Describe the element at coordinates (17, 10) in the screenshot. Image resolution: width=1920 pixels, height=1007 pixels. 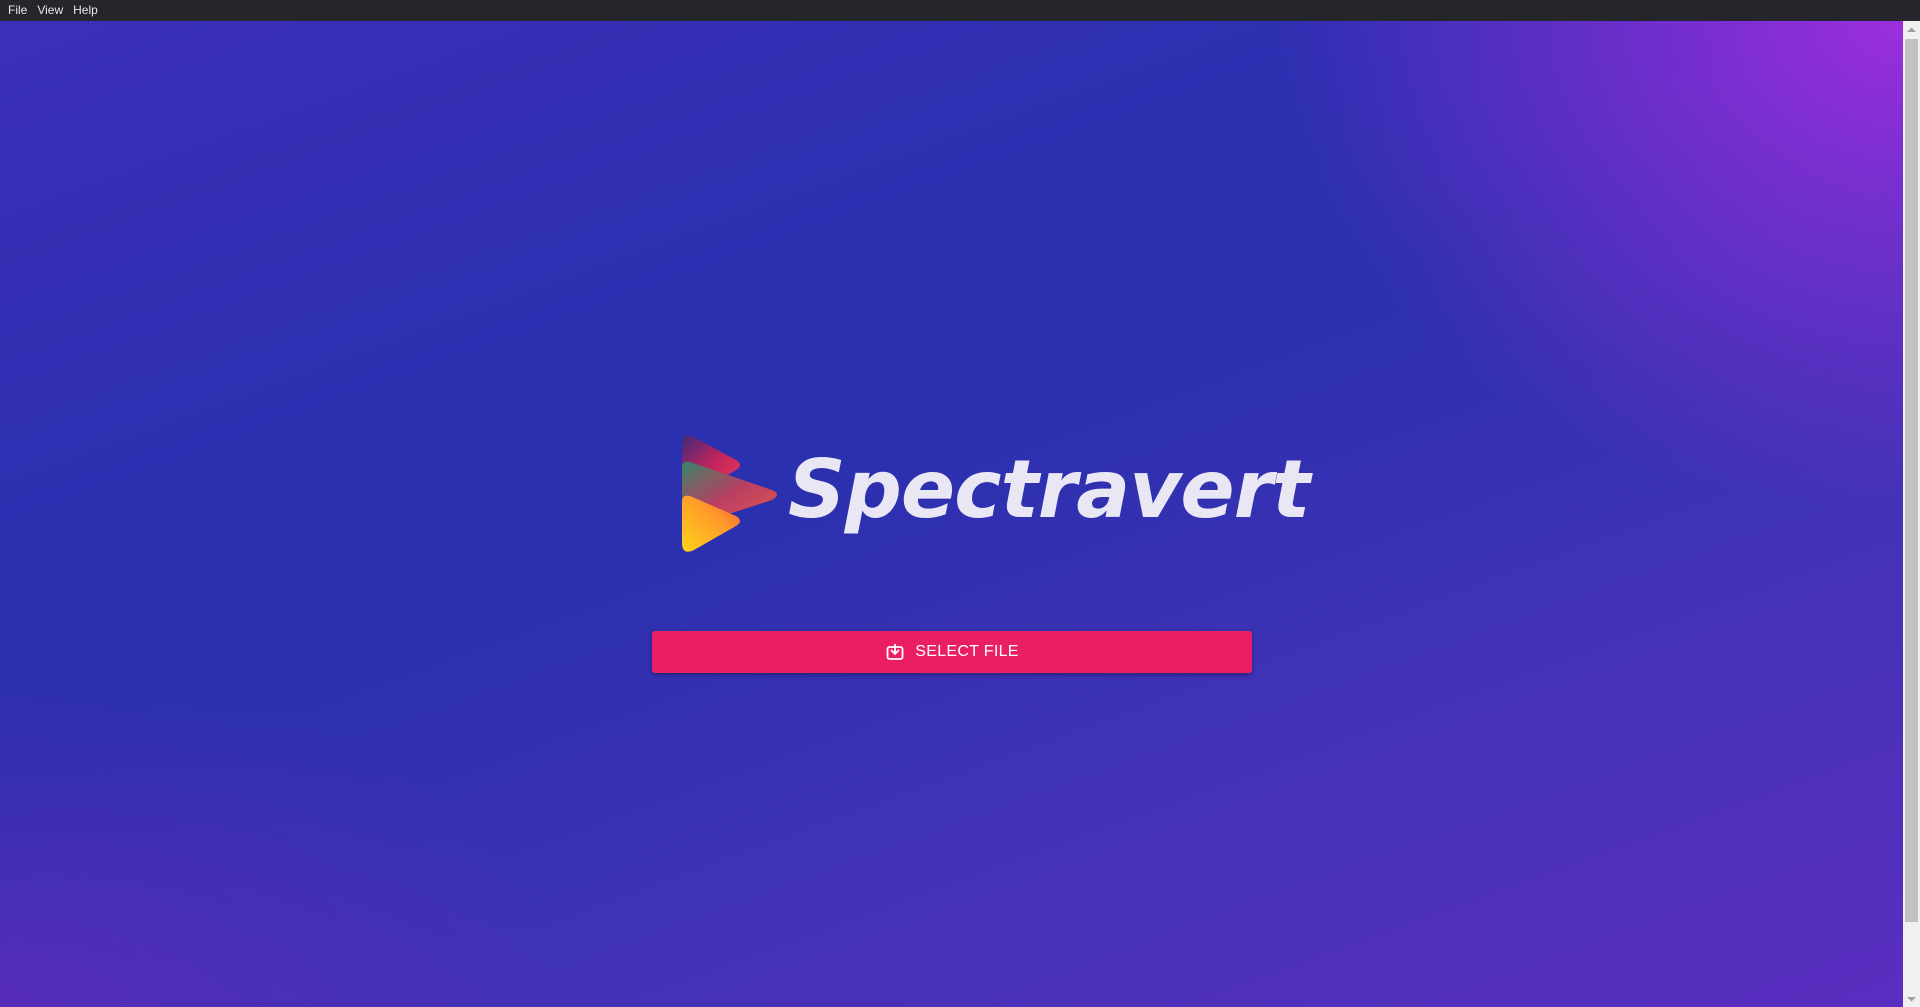
I see `menu-file: File` at that location.